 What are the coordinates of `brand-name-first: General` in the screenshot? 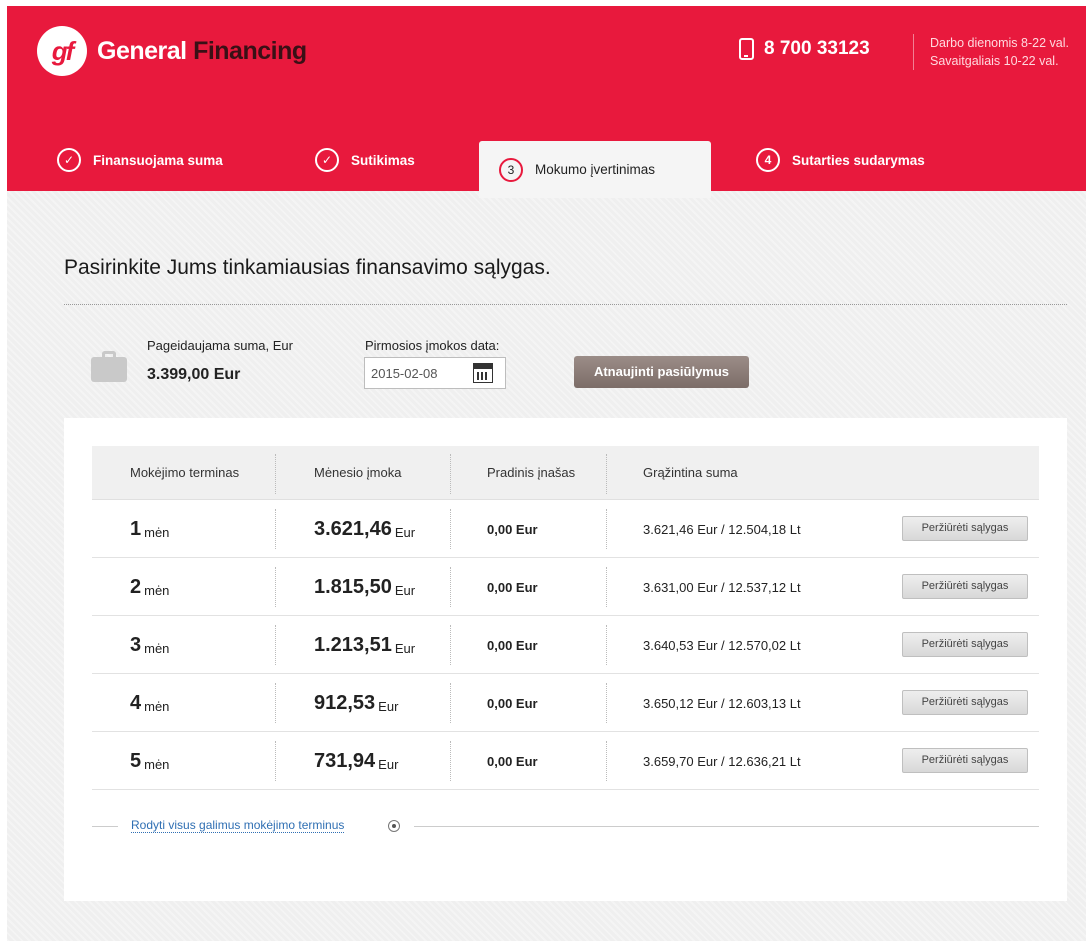 It's located at (142, 50).